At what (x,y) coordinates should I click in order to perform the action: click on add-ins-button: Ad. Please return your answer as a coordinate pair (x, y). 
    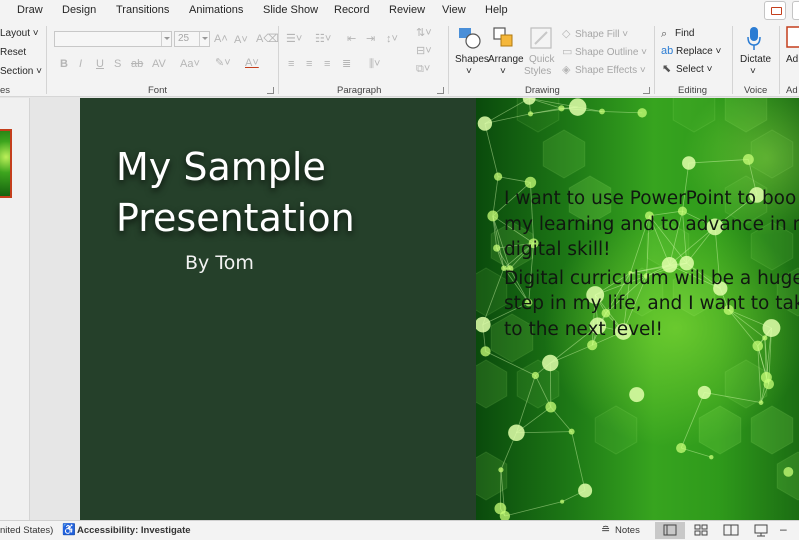
    Looking at the image, I should click on (792, 59).